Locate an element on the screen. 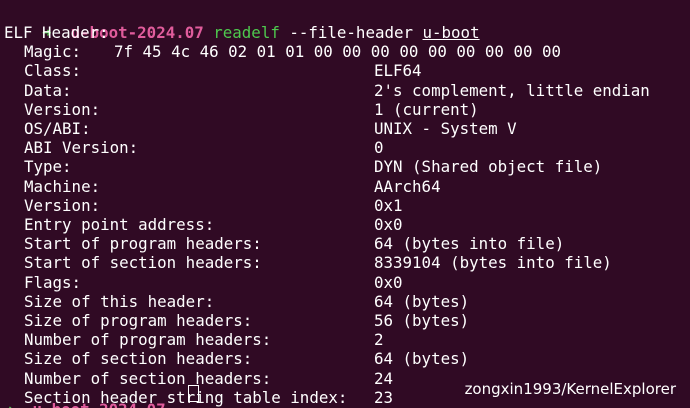 The image size is (690, 408). row-value: 23 is located at coordinates (384, 397).